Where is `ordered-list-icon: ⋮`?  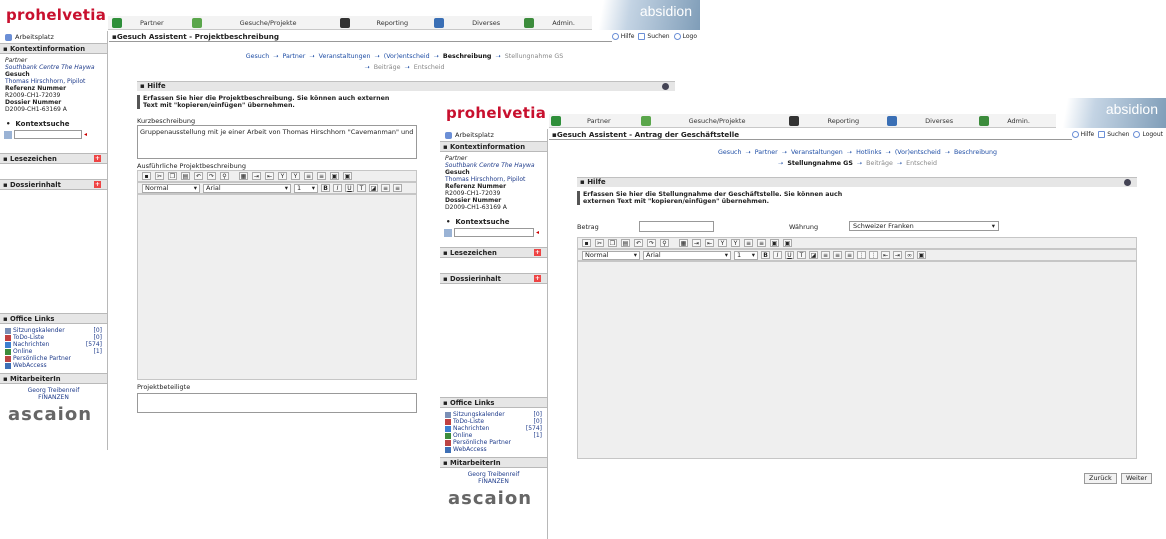
ordered-list-icon: ⋮ is located at coordinates (861, 255).